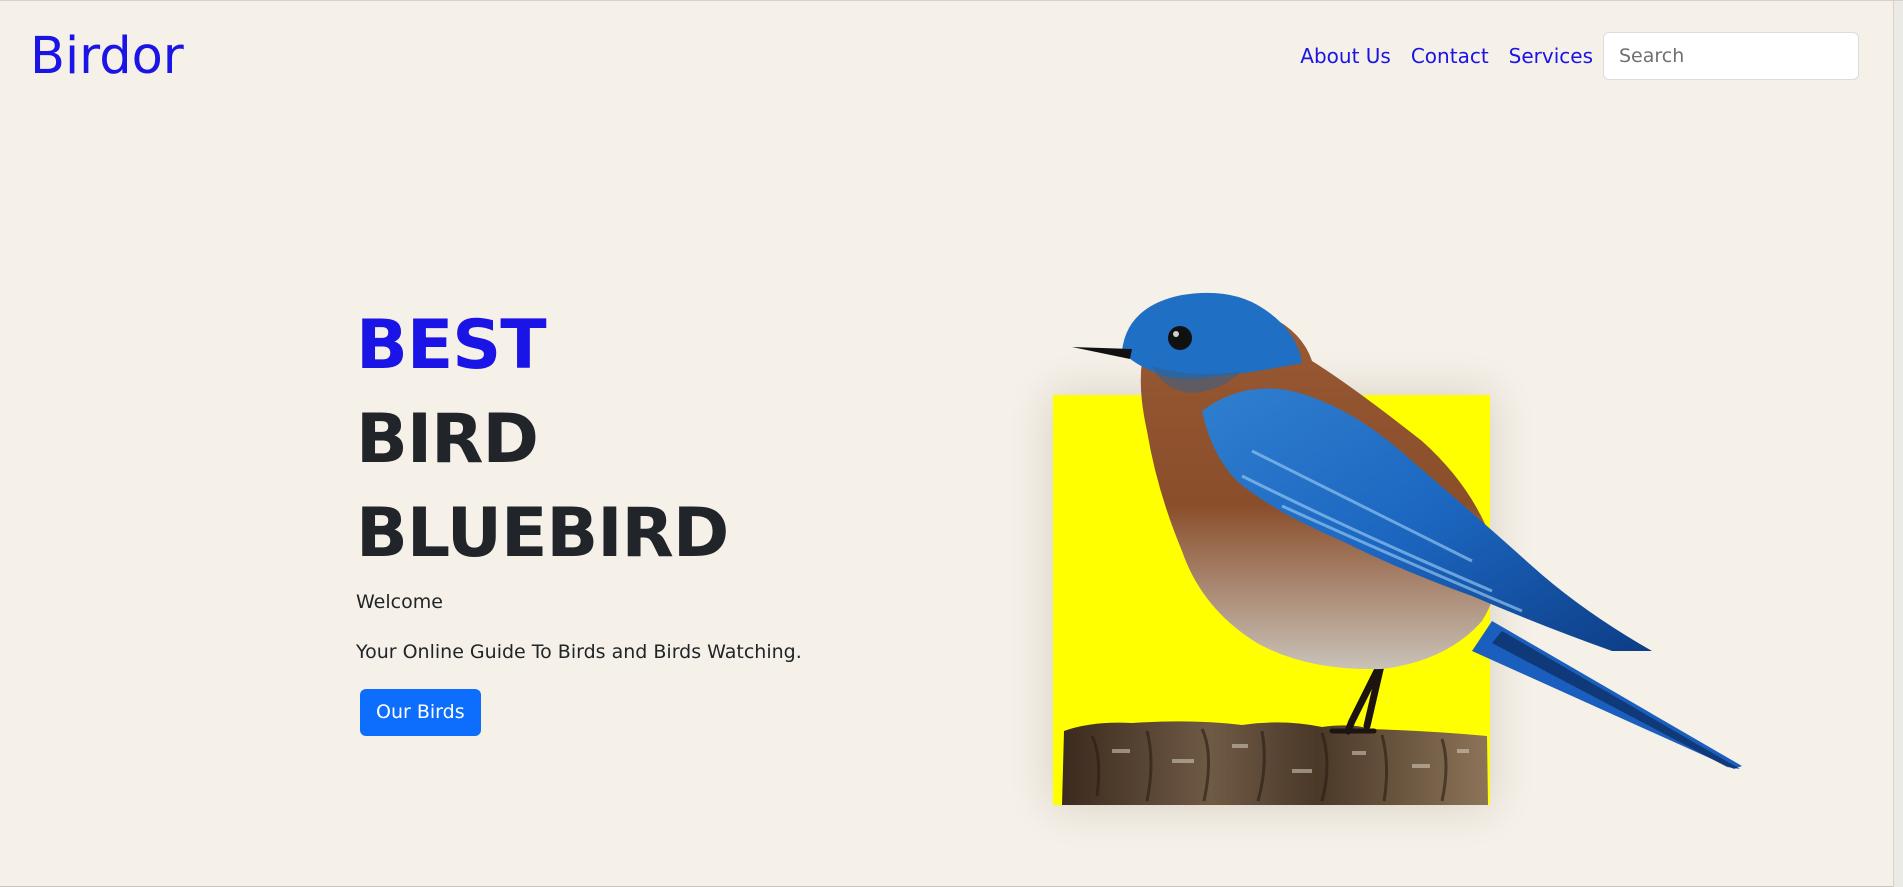  I want to click on bird-eye-highlight, so click(1176, 334).